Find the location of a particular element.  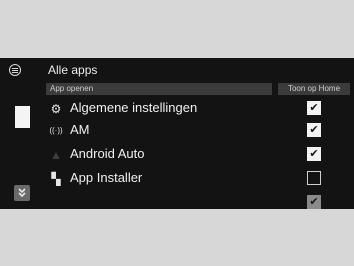

app-icon is located at coordinates (56, 202).